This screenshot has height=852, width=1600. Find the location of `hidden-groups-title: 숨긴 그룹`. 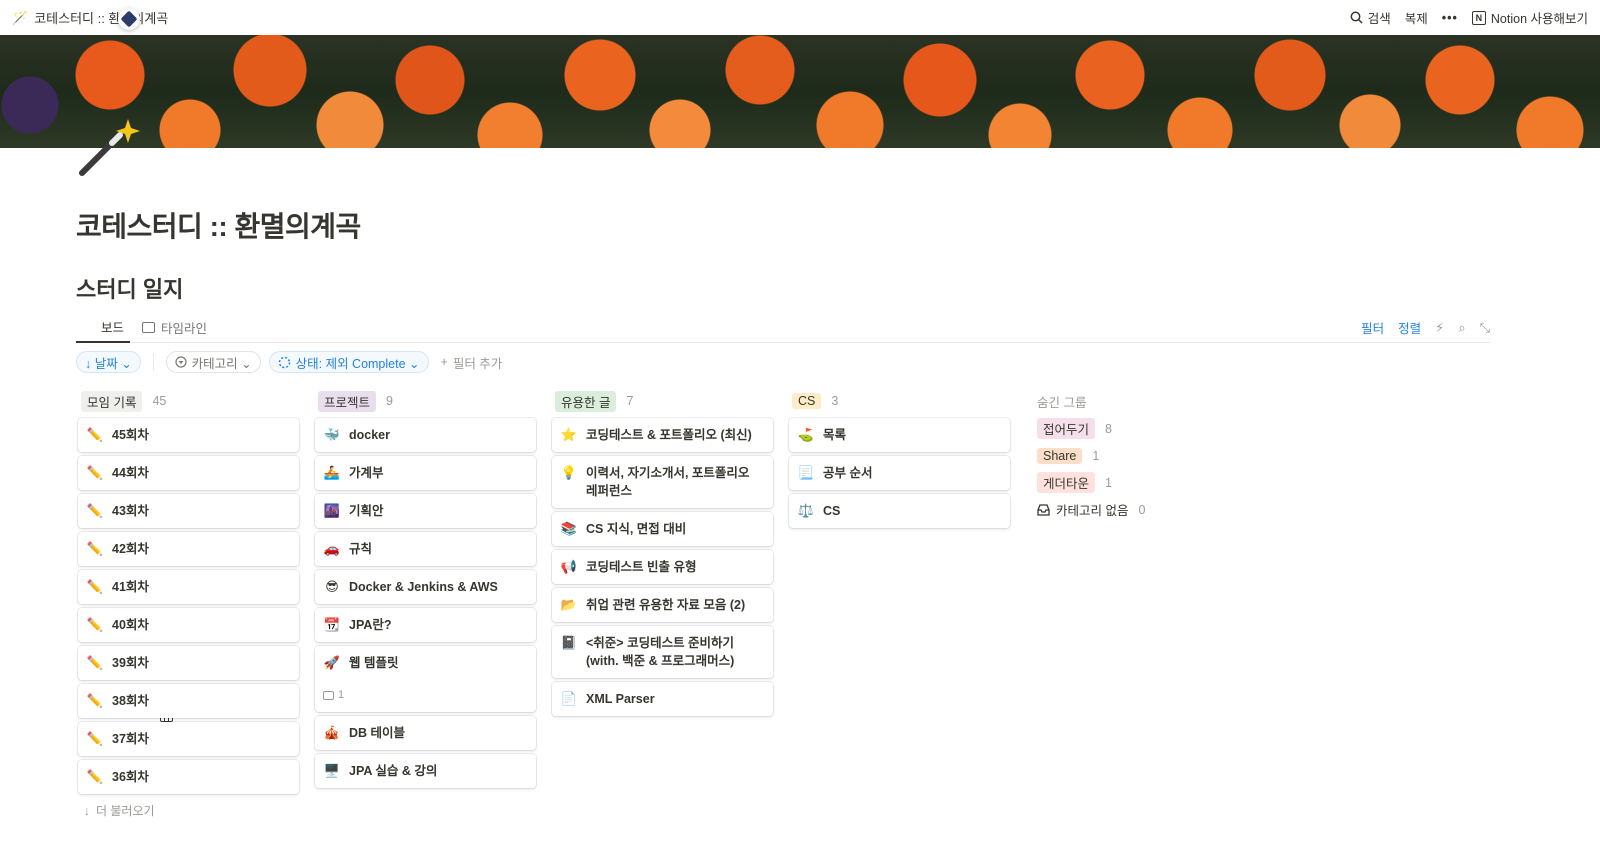

hidden-groups-title: 숨긴 그룹 is located at coordinates (1062, 402).